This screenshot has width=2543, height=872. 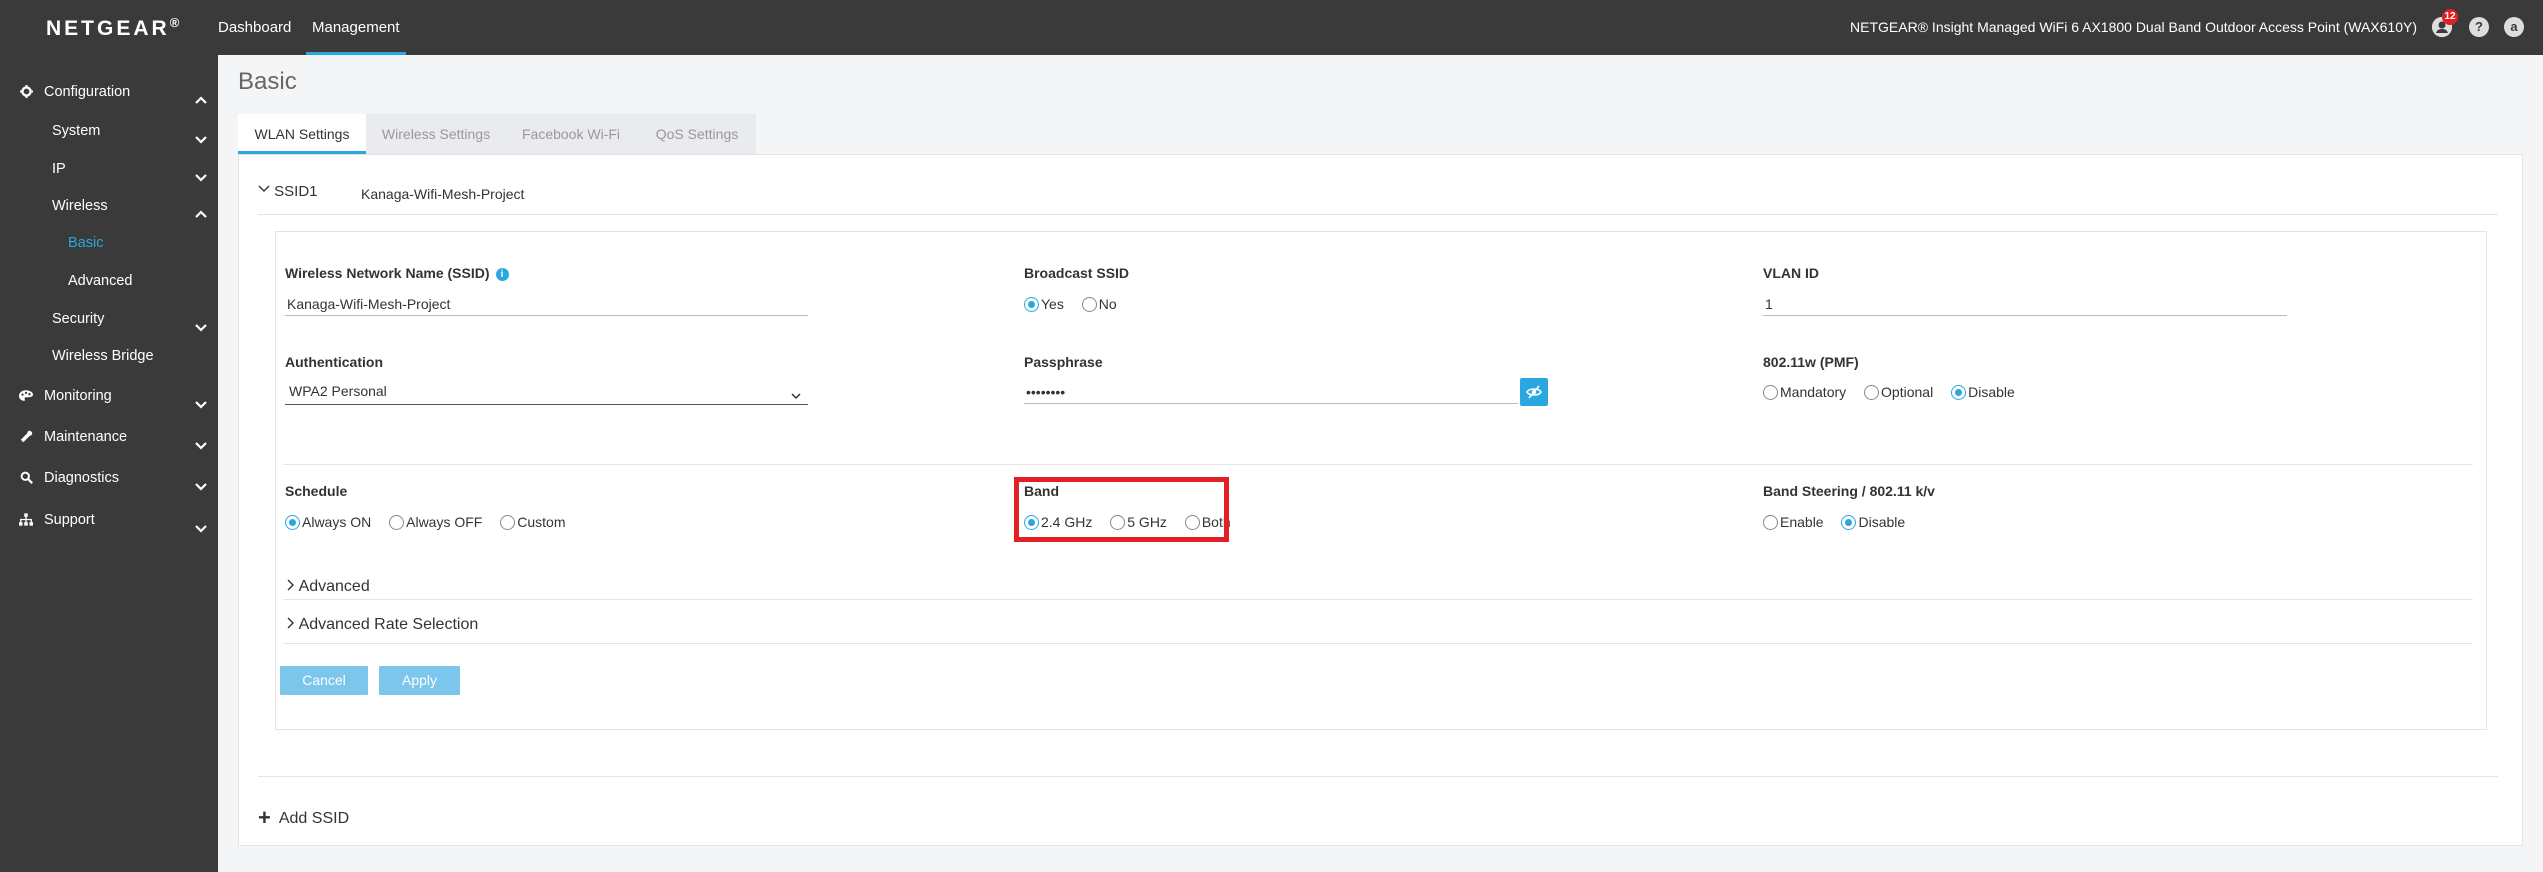 What do you see at coordinates (109, 131) in the screenshot?
I see `sidebar-item-system: System` at bounding box center [109, 131].